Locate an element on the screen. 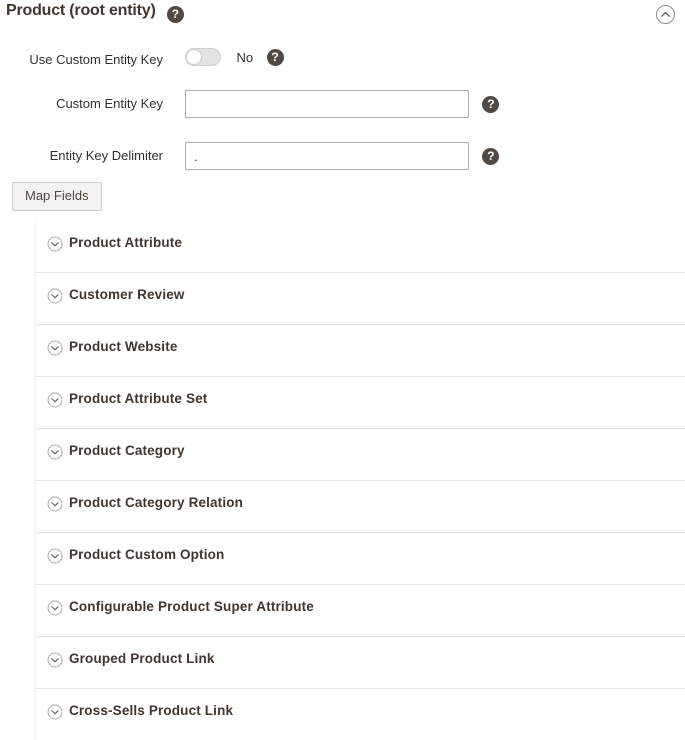  section-title: Product Custom Option is located at coordinates (147, 554).